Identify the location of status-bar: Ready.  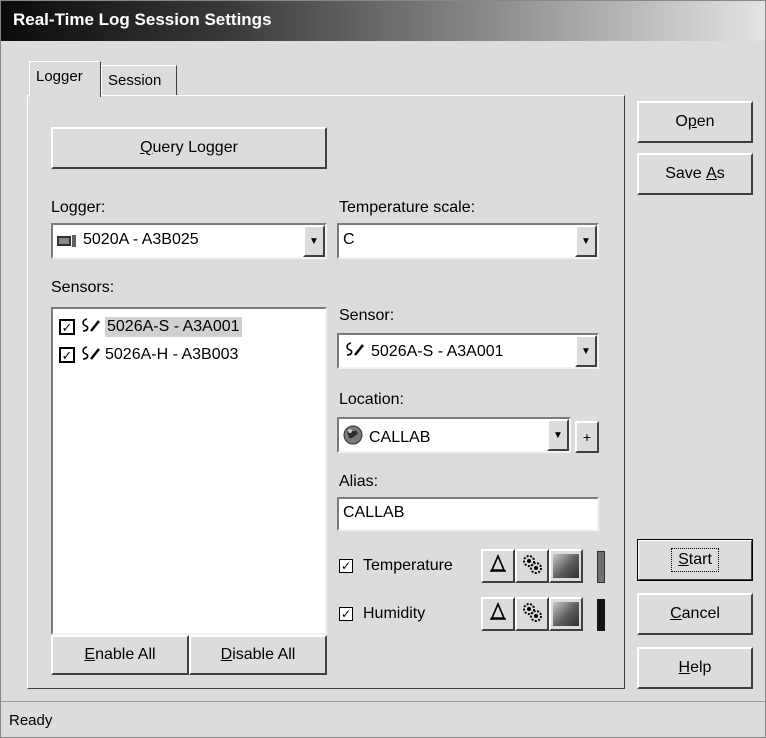
(383, 719).